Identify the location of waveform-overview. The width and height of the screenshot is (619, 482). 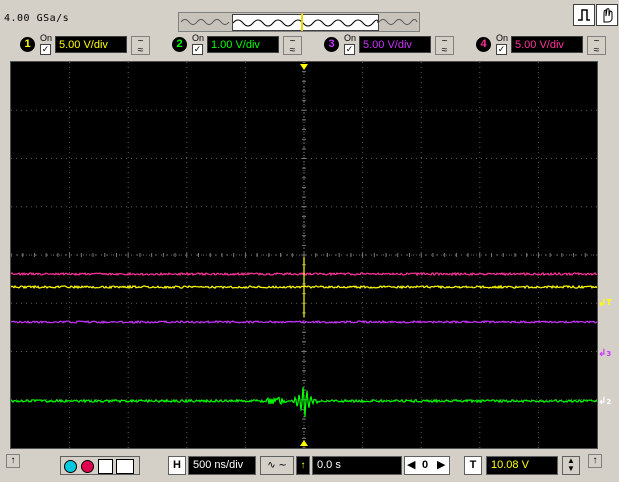
(299, 22).